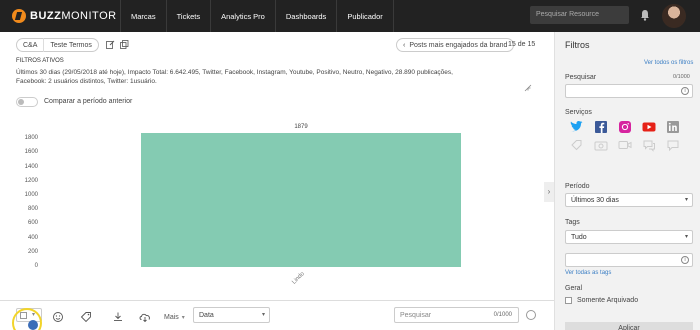 The image size is (700, 330). Describe the element at coordinates (365, 16) in the screenshot. I see `nav-publicador: Publicador` at that location.